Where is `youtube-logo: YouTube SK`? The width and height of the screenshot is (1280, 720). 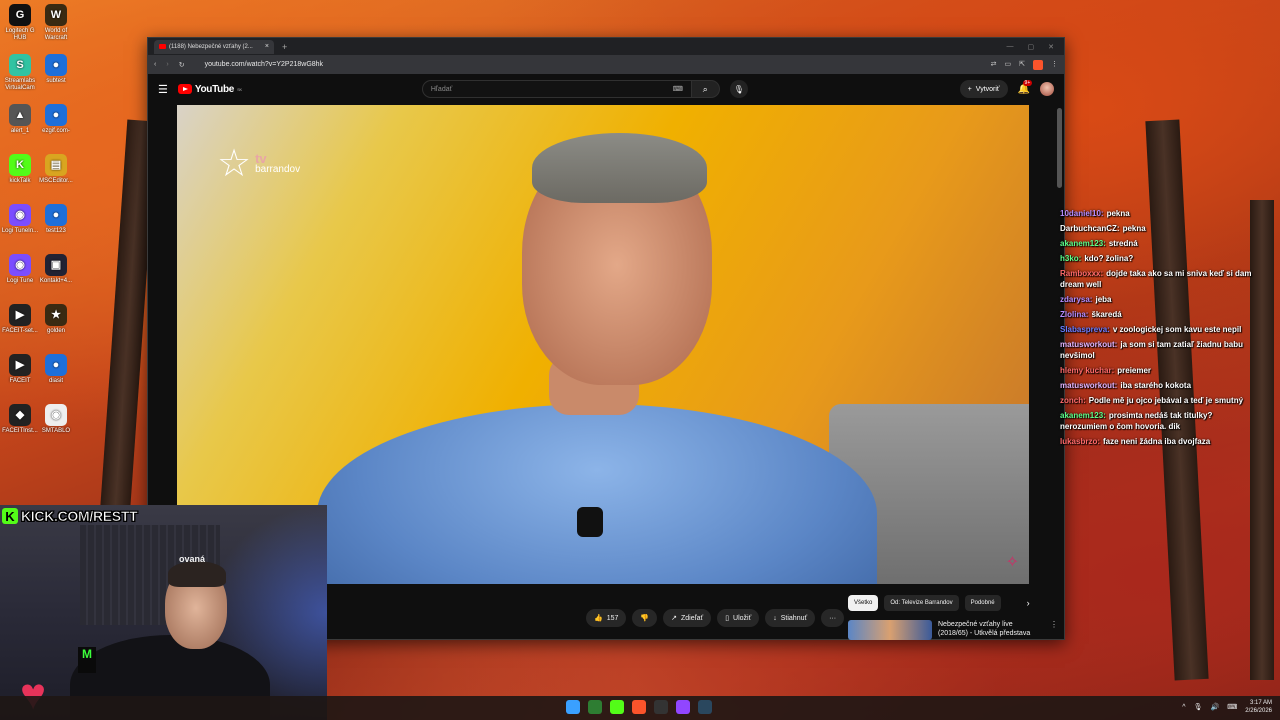
youtube-logo: YouTube SK is located at coordinates (209, 89).